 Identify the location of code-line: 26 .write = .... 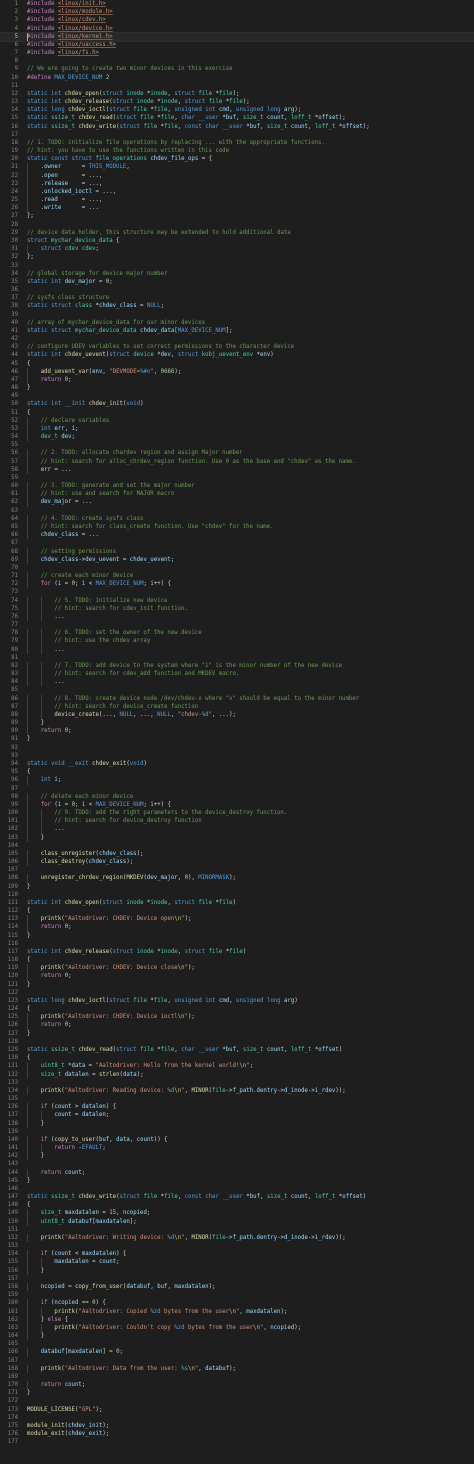
(237, 208).